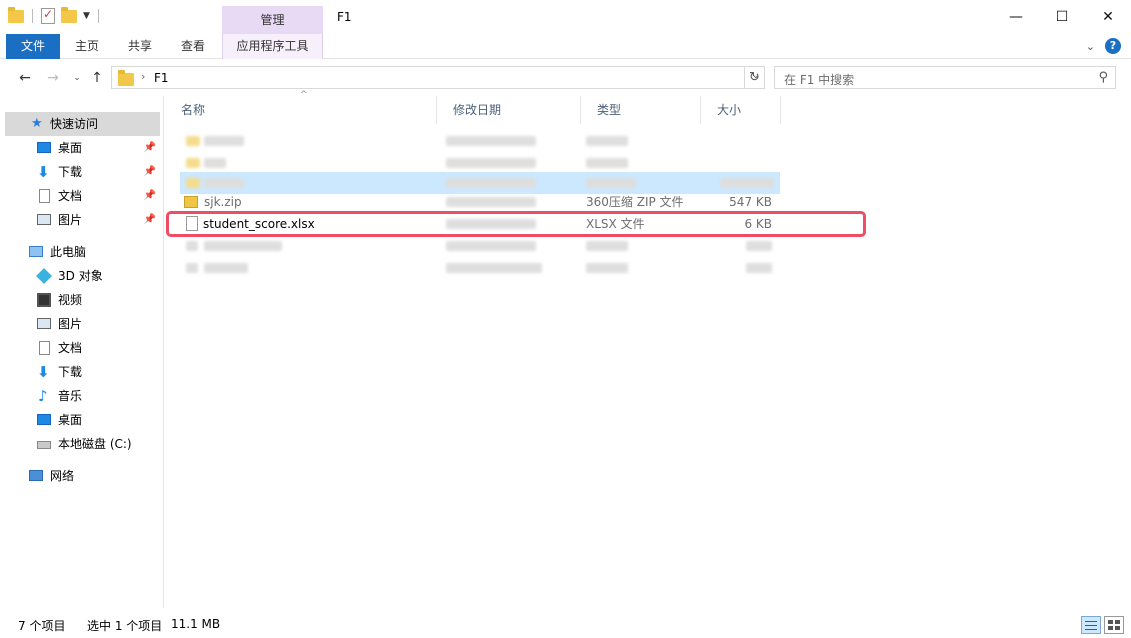  Describe the element at coordinates (44, 445) in the screenshot. I see `disk-icon` at that location.